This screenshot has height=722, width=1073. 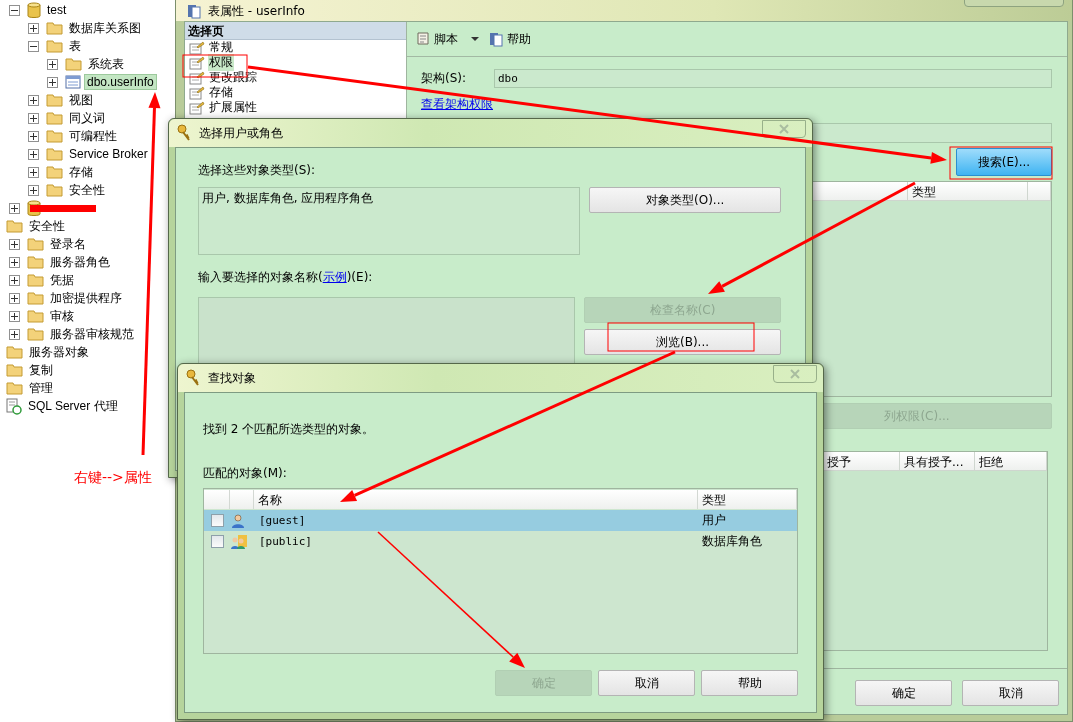 I want to click on tree-item: 服务器角色, so click(x=80, y=262).